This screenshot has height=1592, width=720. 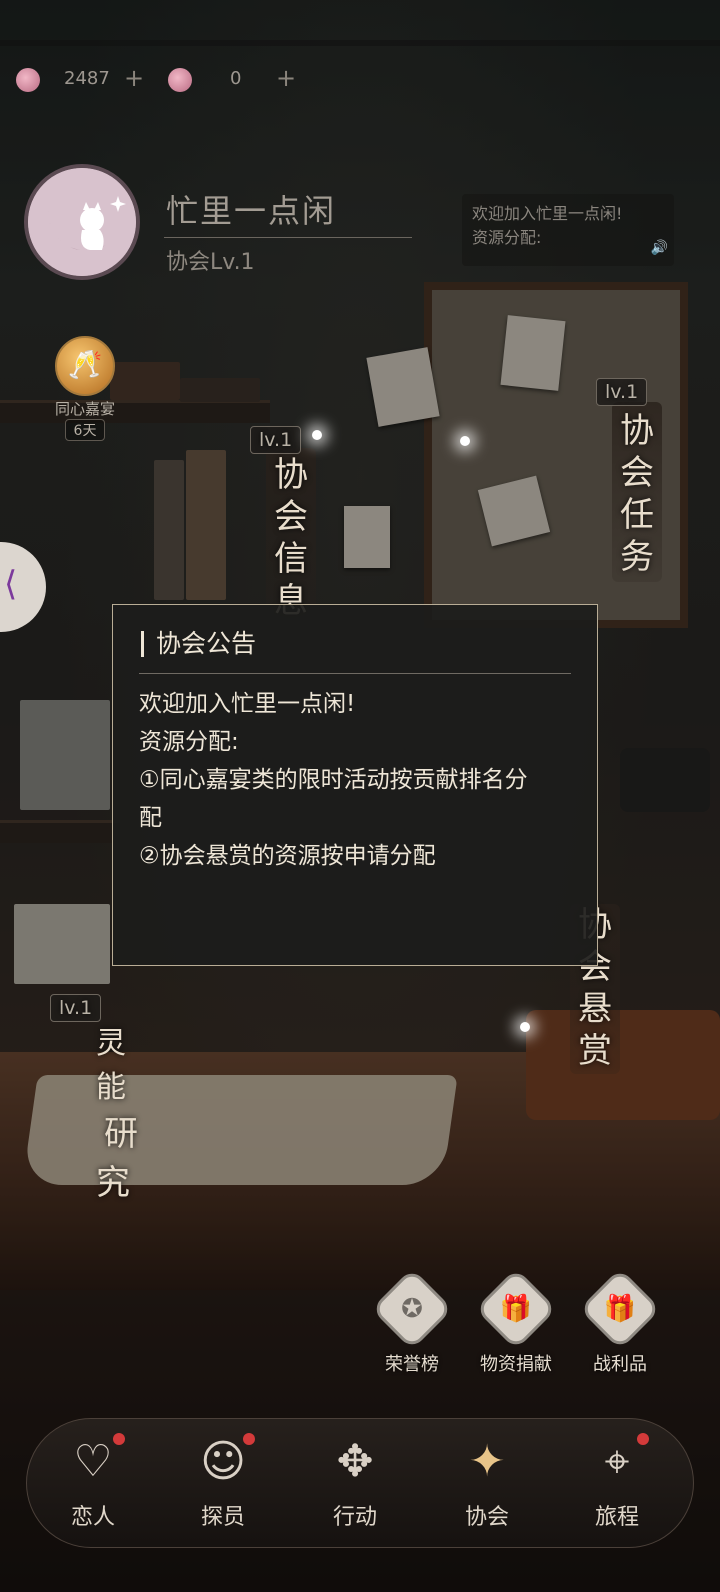 What do you see at coordinates (486, 1517) in the screenshot?
I see `nav-label: 协会` at bounding box center [486, 1517].